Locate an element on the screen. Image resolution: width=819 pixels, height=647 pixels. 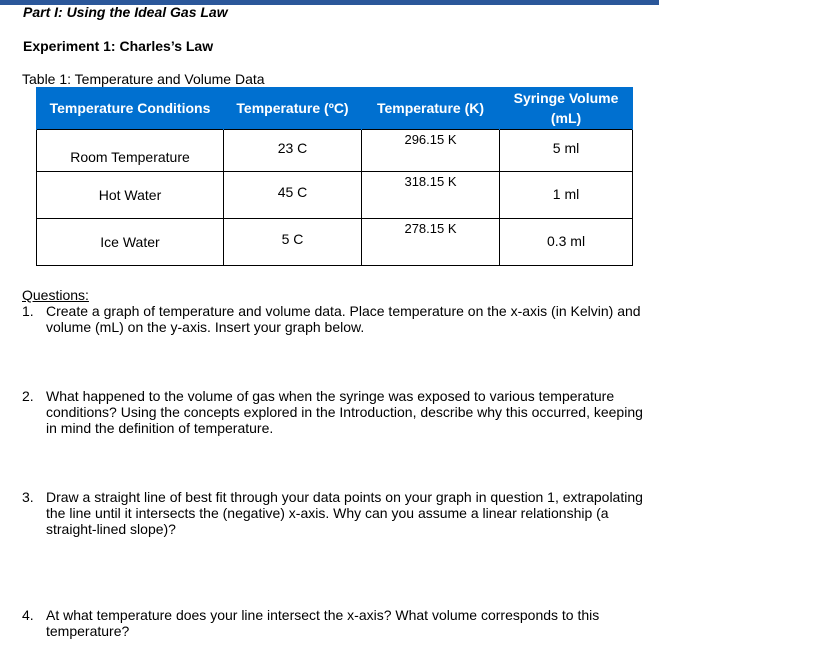
condition-text: Ice Water is located at coordinates (130, 242).